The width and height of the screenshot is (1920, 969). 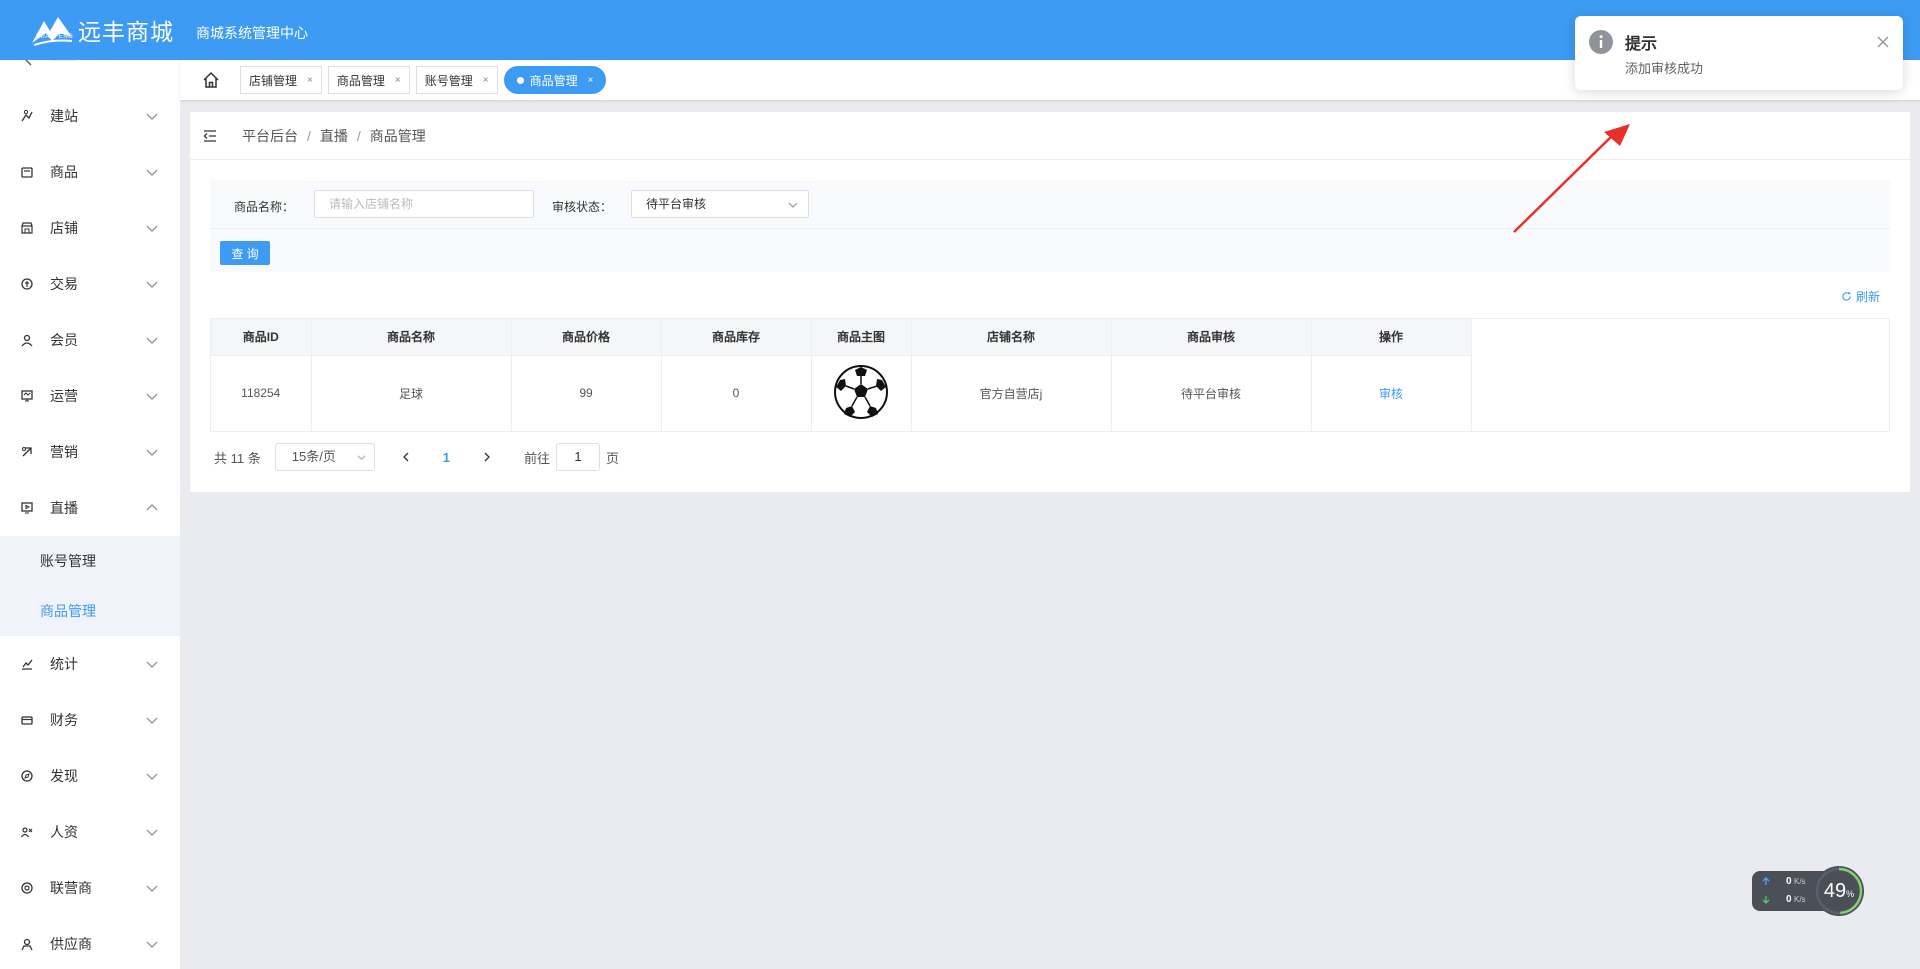 I want to click on breadcrumb-item: 平台后台, so click(x=270, y=136).